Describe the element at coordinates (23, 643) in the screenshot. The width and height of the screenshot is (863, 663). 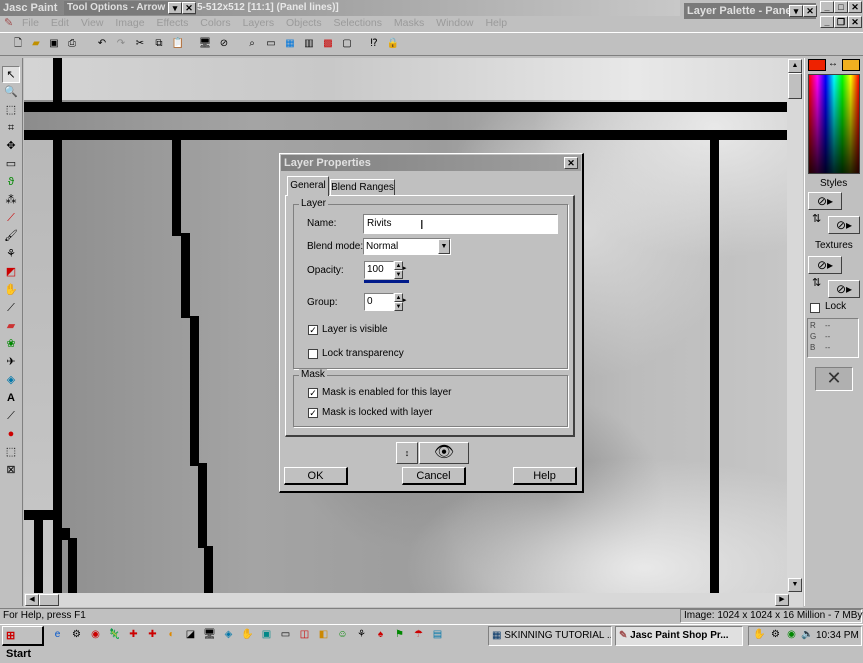
I see `start-button: ⊞ Start` at that location.